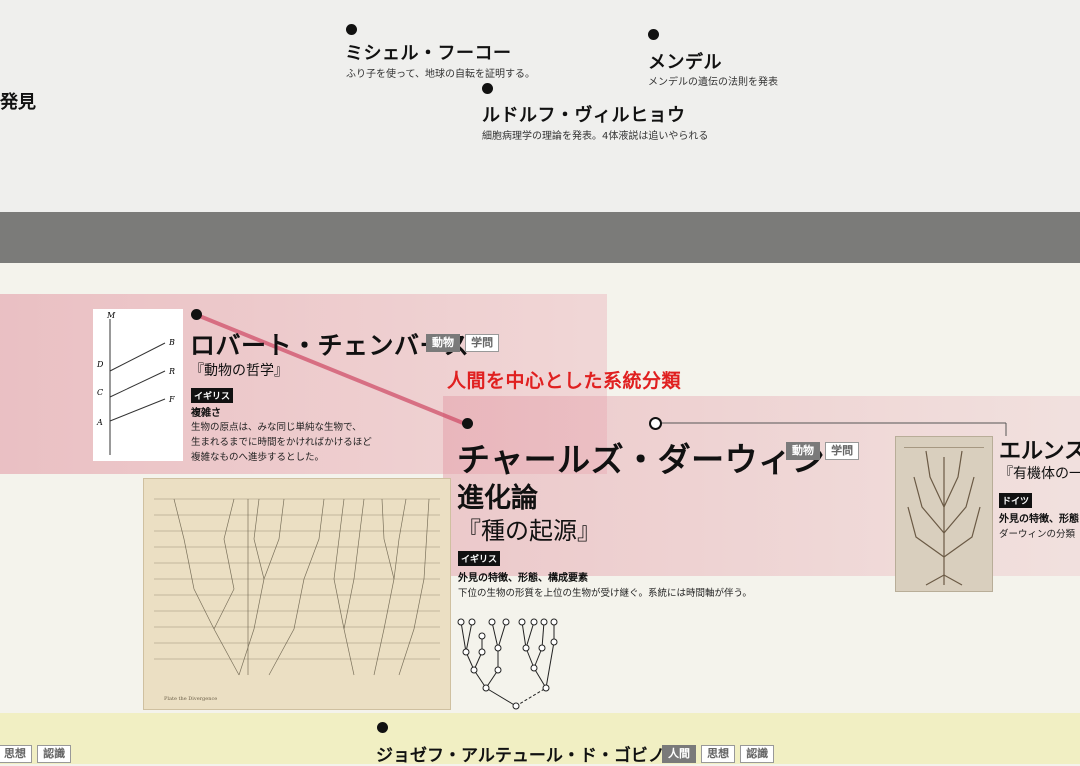 Image resolution: width=1080 pixels, height=766 pixels. Describe the element at coordinates (99, 422) in the screenshot. I see `figure-label-a: A` at that location.